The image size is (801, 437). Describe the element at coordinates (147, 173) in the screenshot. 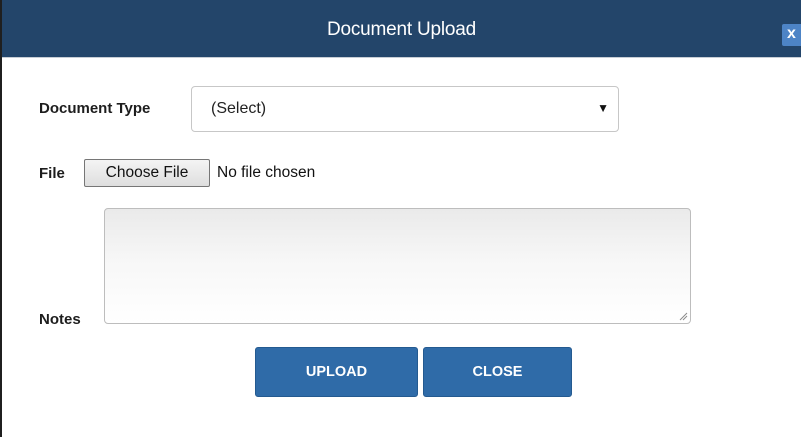

I see `choose-file-button: Choose File` at that location.